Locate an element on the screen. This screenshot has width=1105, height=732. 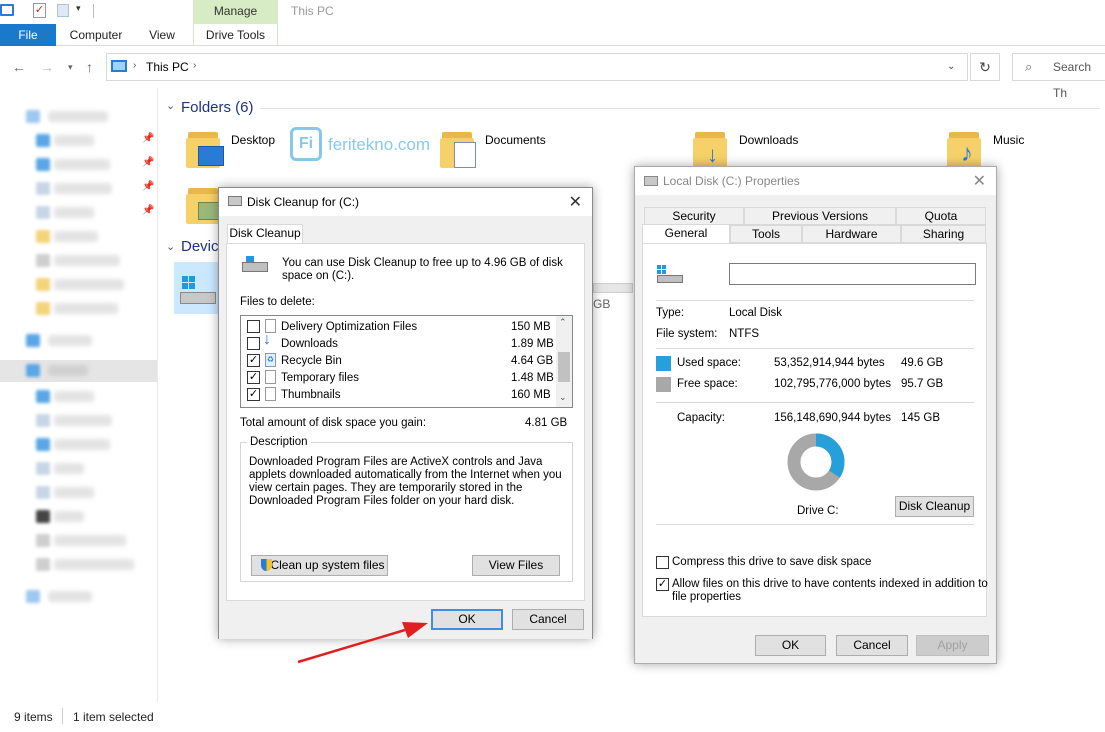
music-folder-icon: ♪ is located at coordinates (965, 148).